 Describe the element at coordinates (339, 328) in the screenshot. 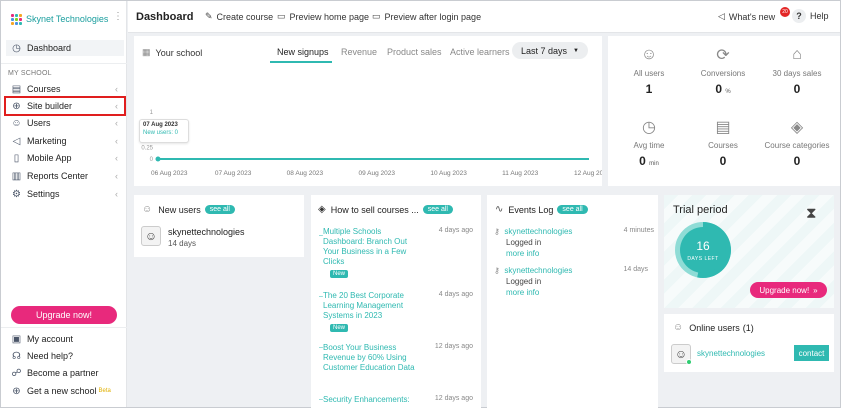

I see `new-badge: New` at that location.